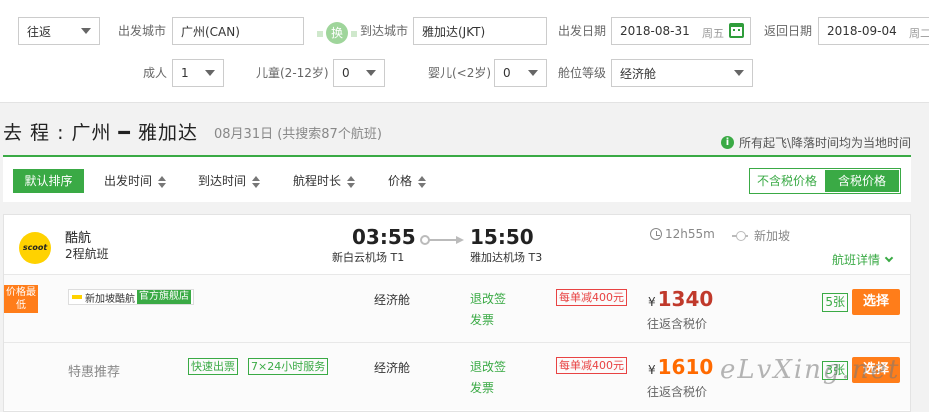 This screenshot has height=412, width=929. Describe the element at coordinates (835, 302) in the screenshot. I see `seats-left: 5张` at that location.